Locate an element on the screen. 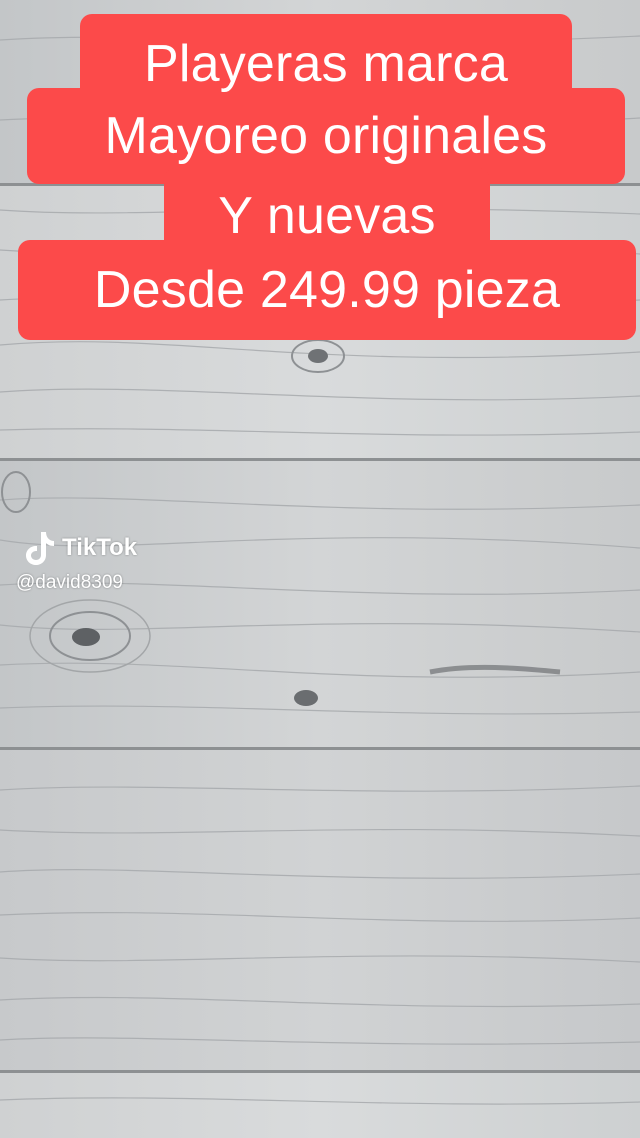  caption-line-1-text: Playeras marca is located at coordinates (326, 64).